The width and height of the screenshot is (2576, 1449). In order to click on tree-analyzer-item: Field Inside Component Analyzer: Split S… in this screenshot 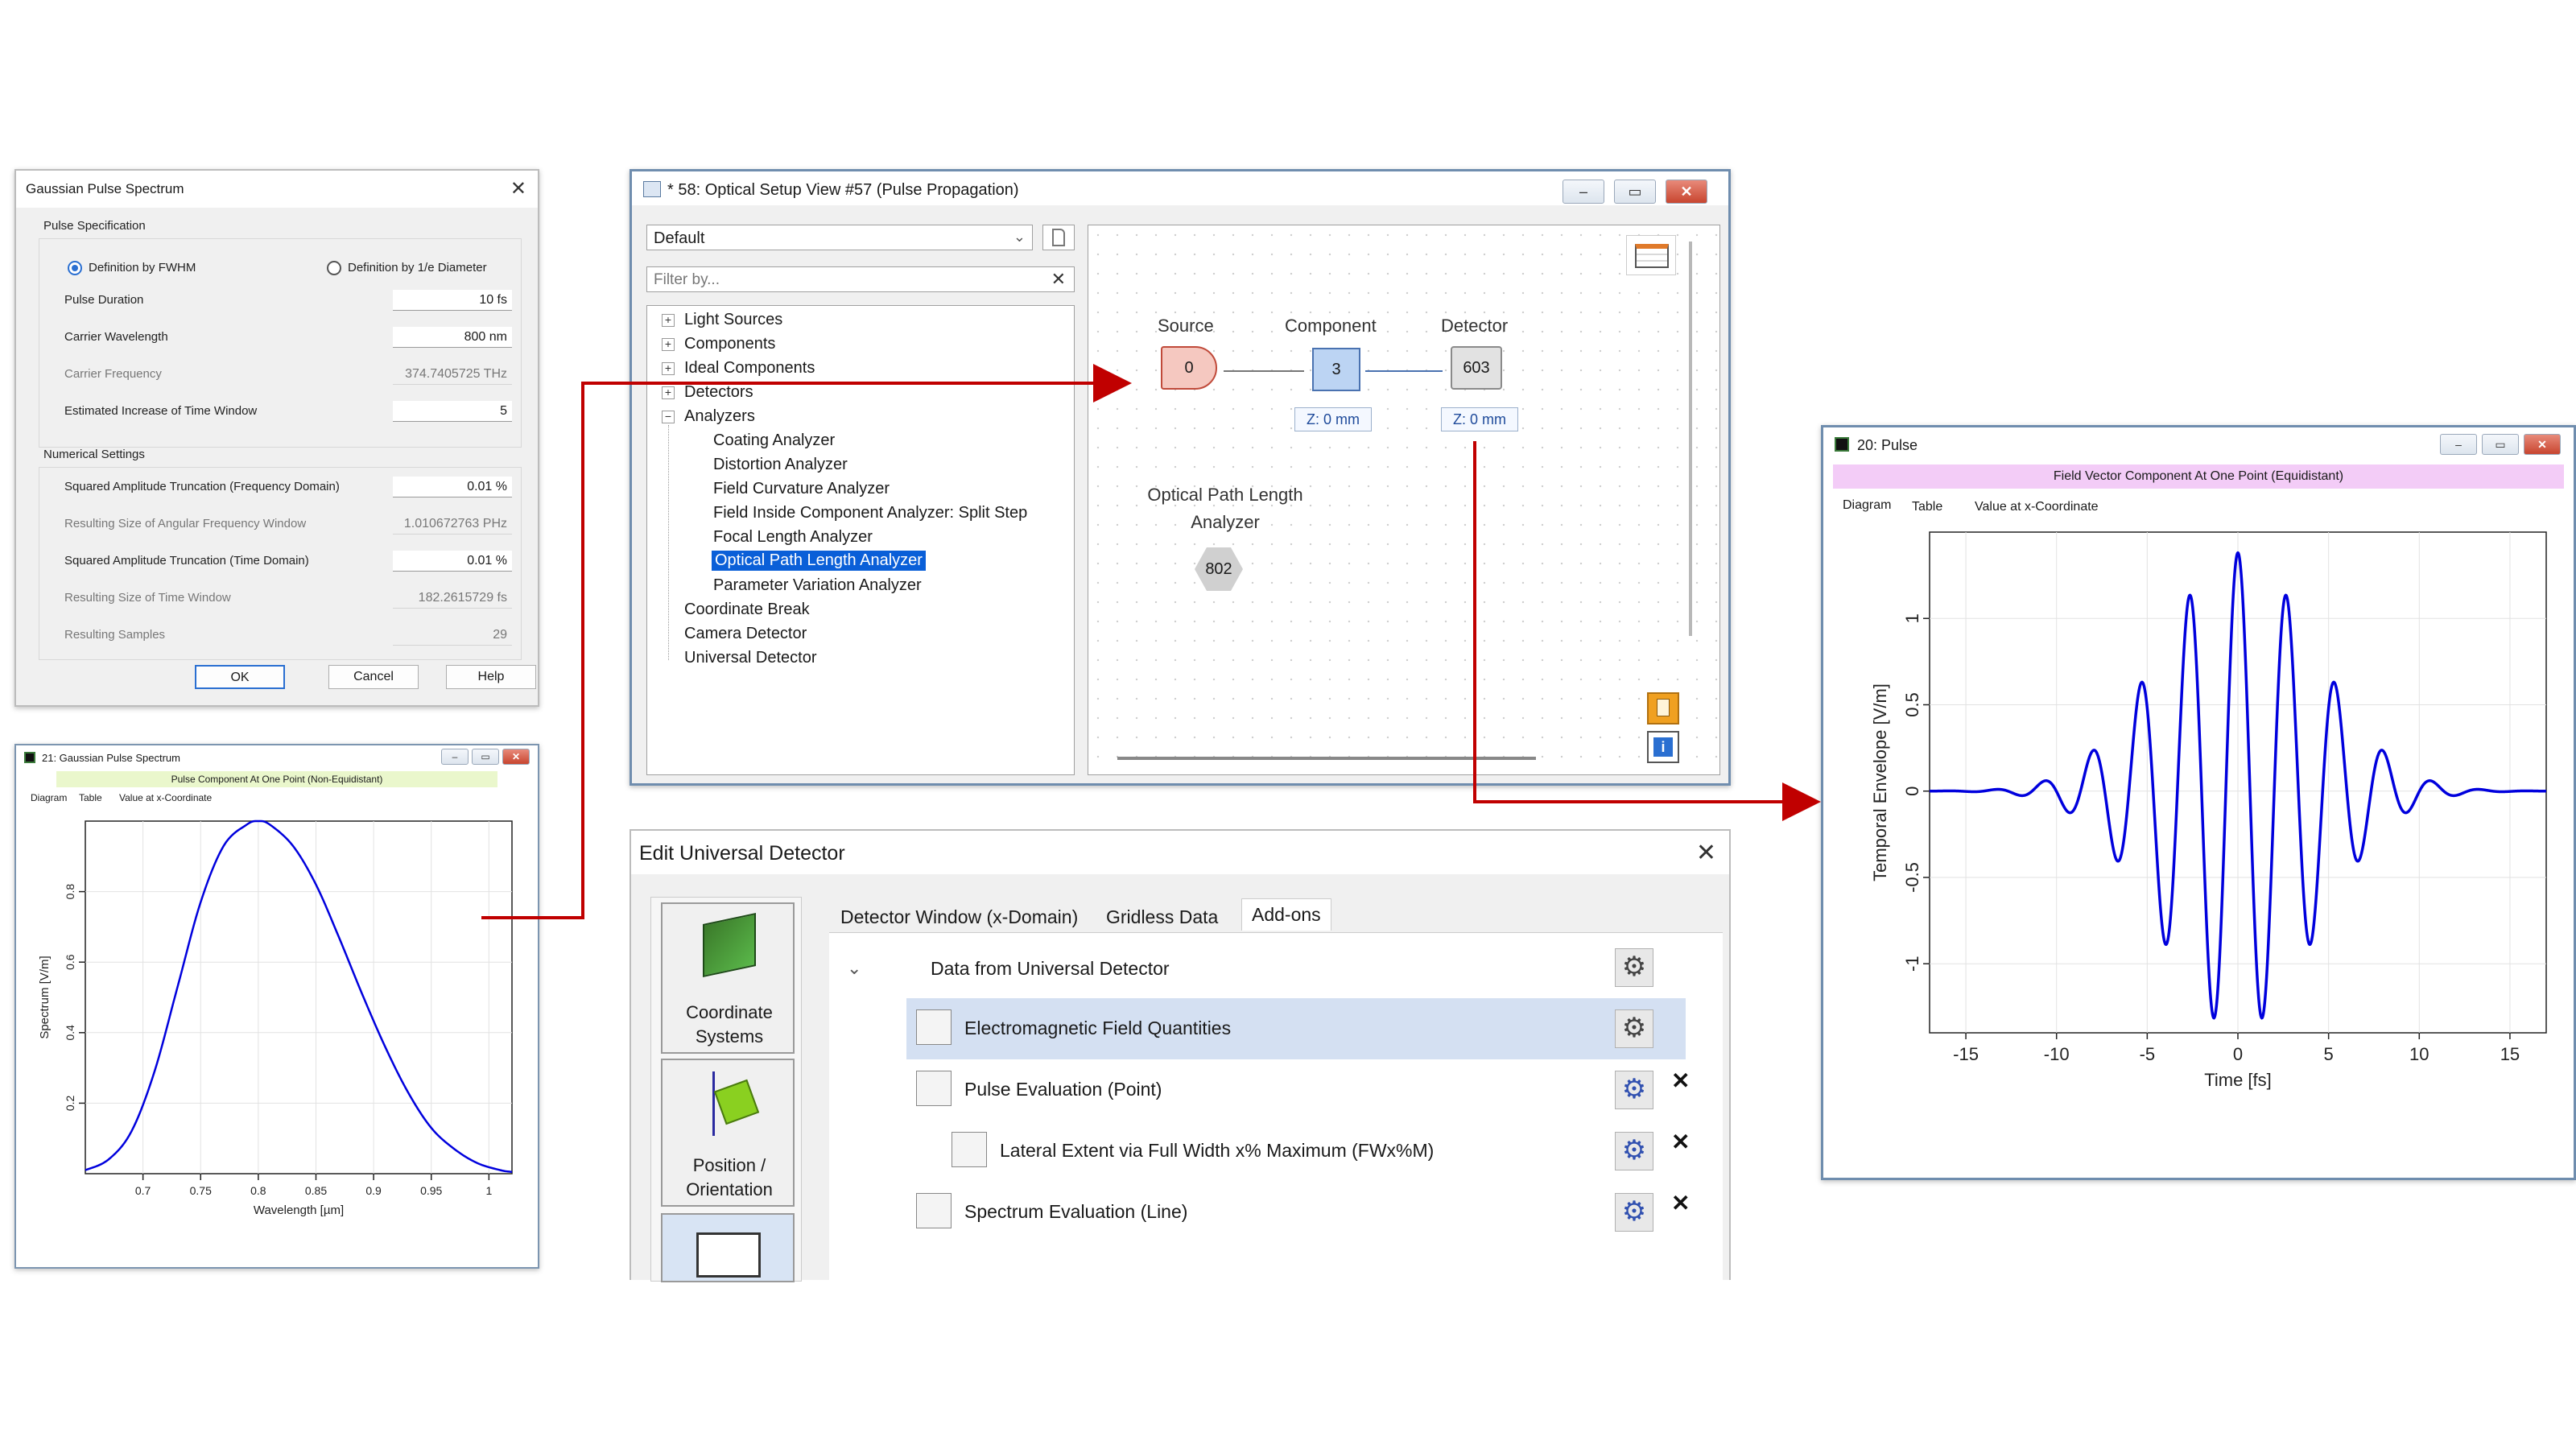, I will do `click(870, 513)`.